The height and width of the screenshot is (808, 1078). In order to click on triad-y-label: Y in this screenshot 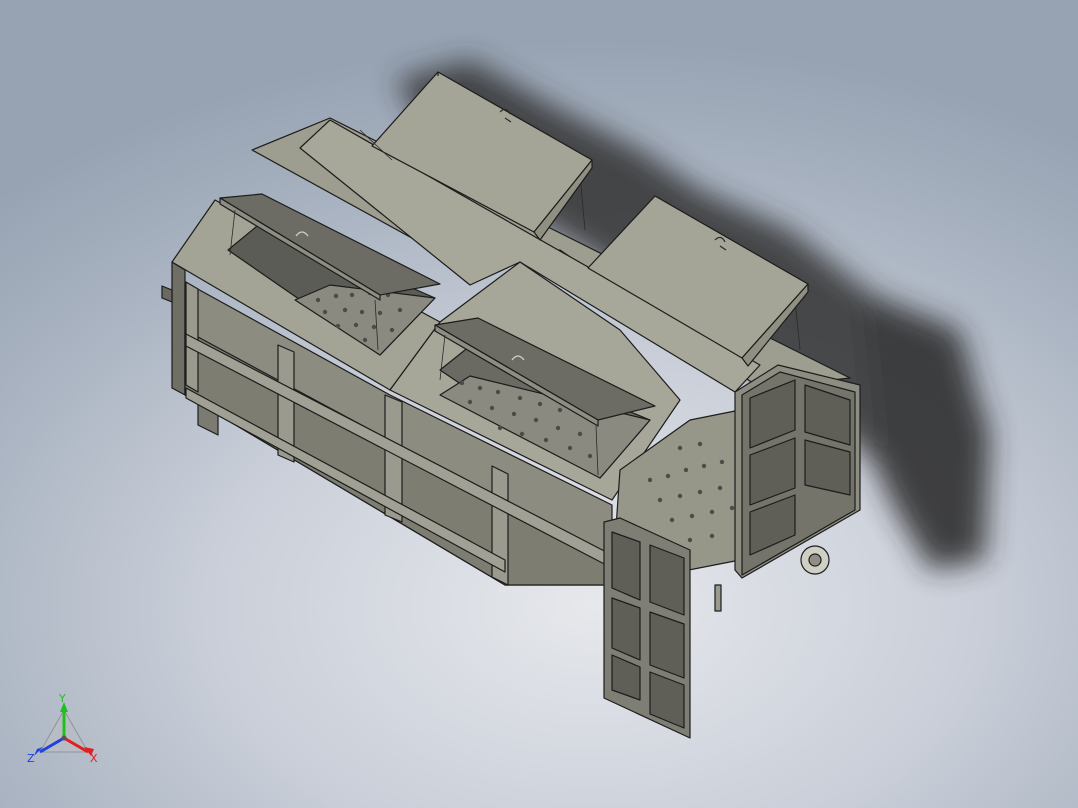, I will do `click(62, 698)`.